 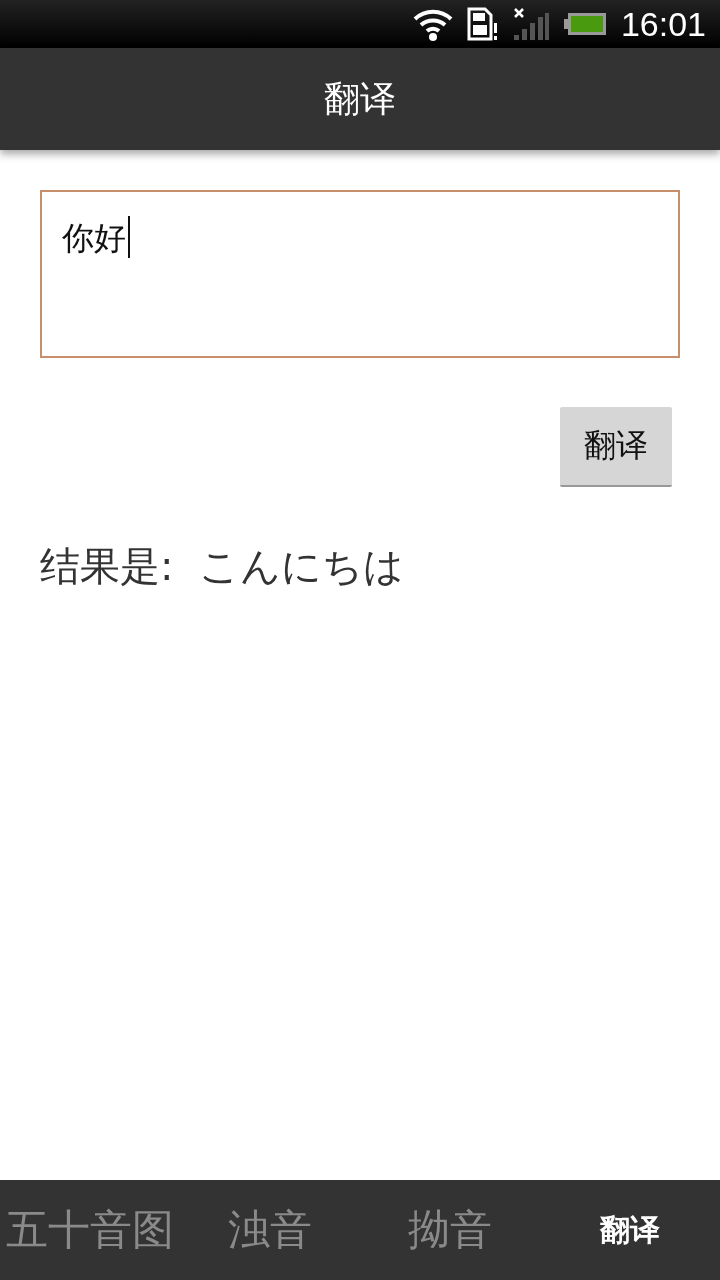 I want to click on no-signal-icon, so click(x=530, y=24).